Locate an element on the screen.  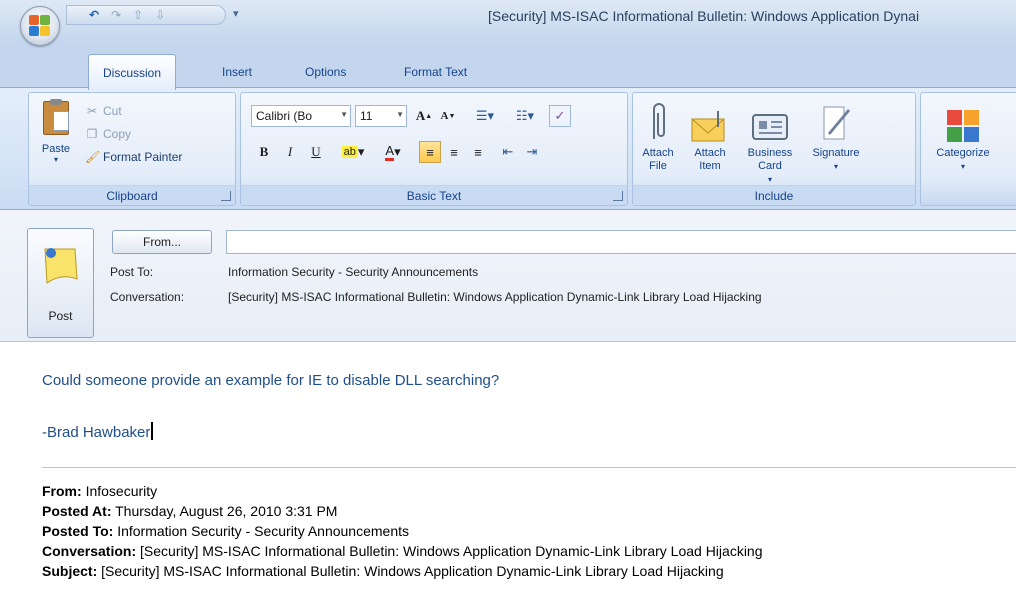
quoted-posted-at-value: Thursday, August 26, 2010 3:31 PM is located at coordinates (226, 511).